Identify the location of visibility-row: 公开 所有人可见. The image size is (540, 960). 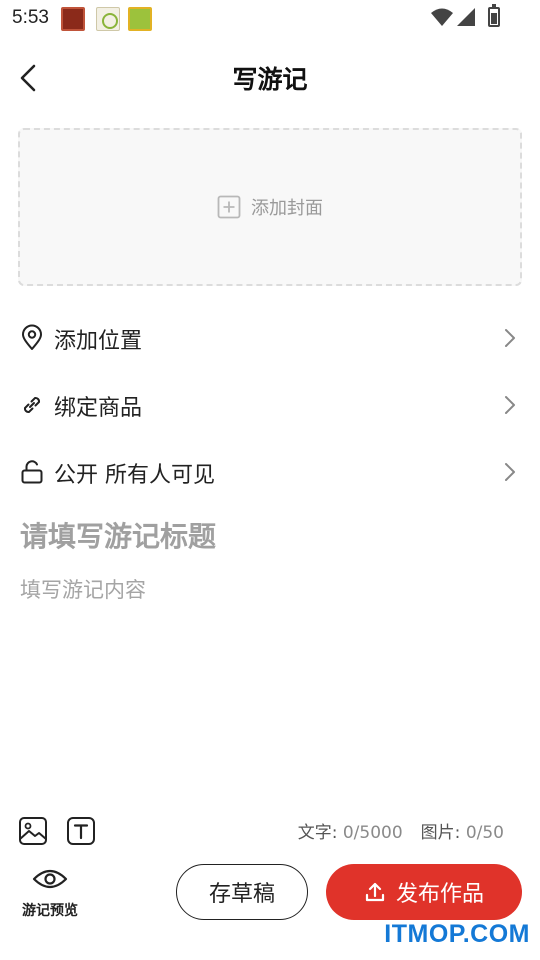
(270, 472).